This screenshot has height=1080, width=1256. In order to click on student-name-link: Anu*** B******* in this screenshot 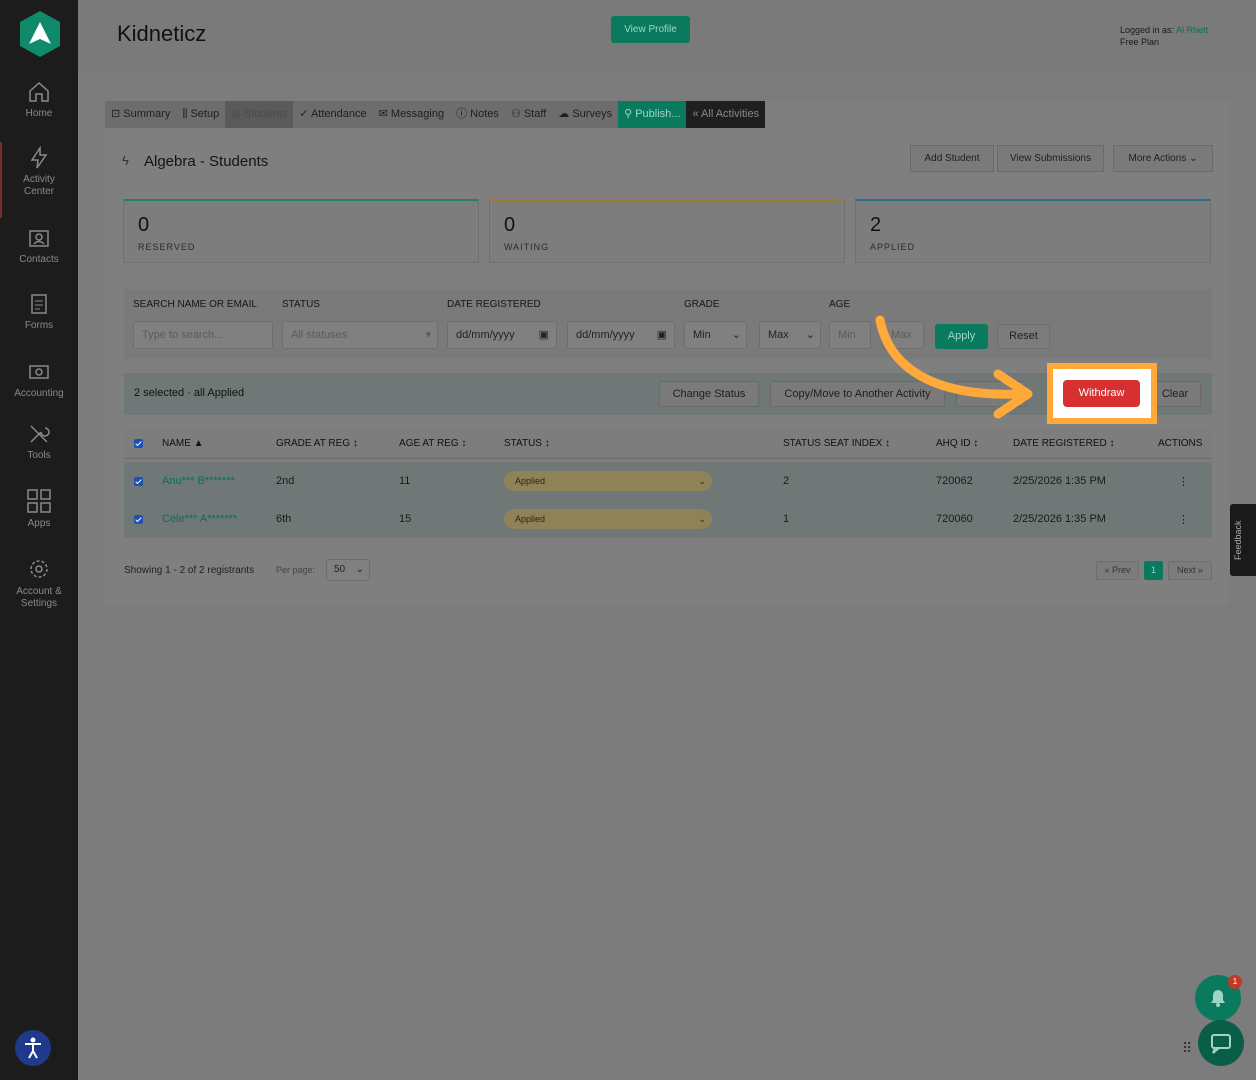, I will do `click(198, 481)`.